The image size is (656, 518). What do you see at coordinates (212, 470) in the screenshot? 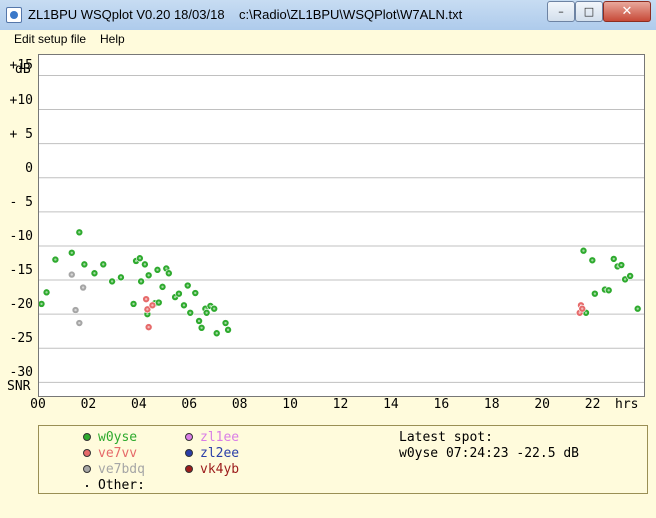
I see `legend-item-vk4yb: vk4yb` at bounding box center [212, 470].